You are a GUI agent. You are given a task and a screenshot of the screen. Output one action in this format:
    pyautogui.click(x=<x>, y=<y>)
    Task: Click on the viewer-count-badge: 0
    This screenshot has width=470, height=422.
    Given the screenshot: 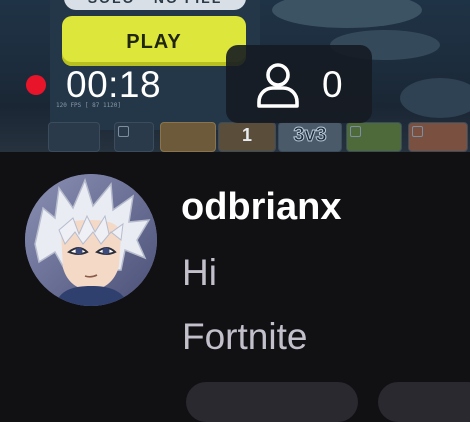 What is the action you would take?
    pyautogui.click(x=299, y=84)
    